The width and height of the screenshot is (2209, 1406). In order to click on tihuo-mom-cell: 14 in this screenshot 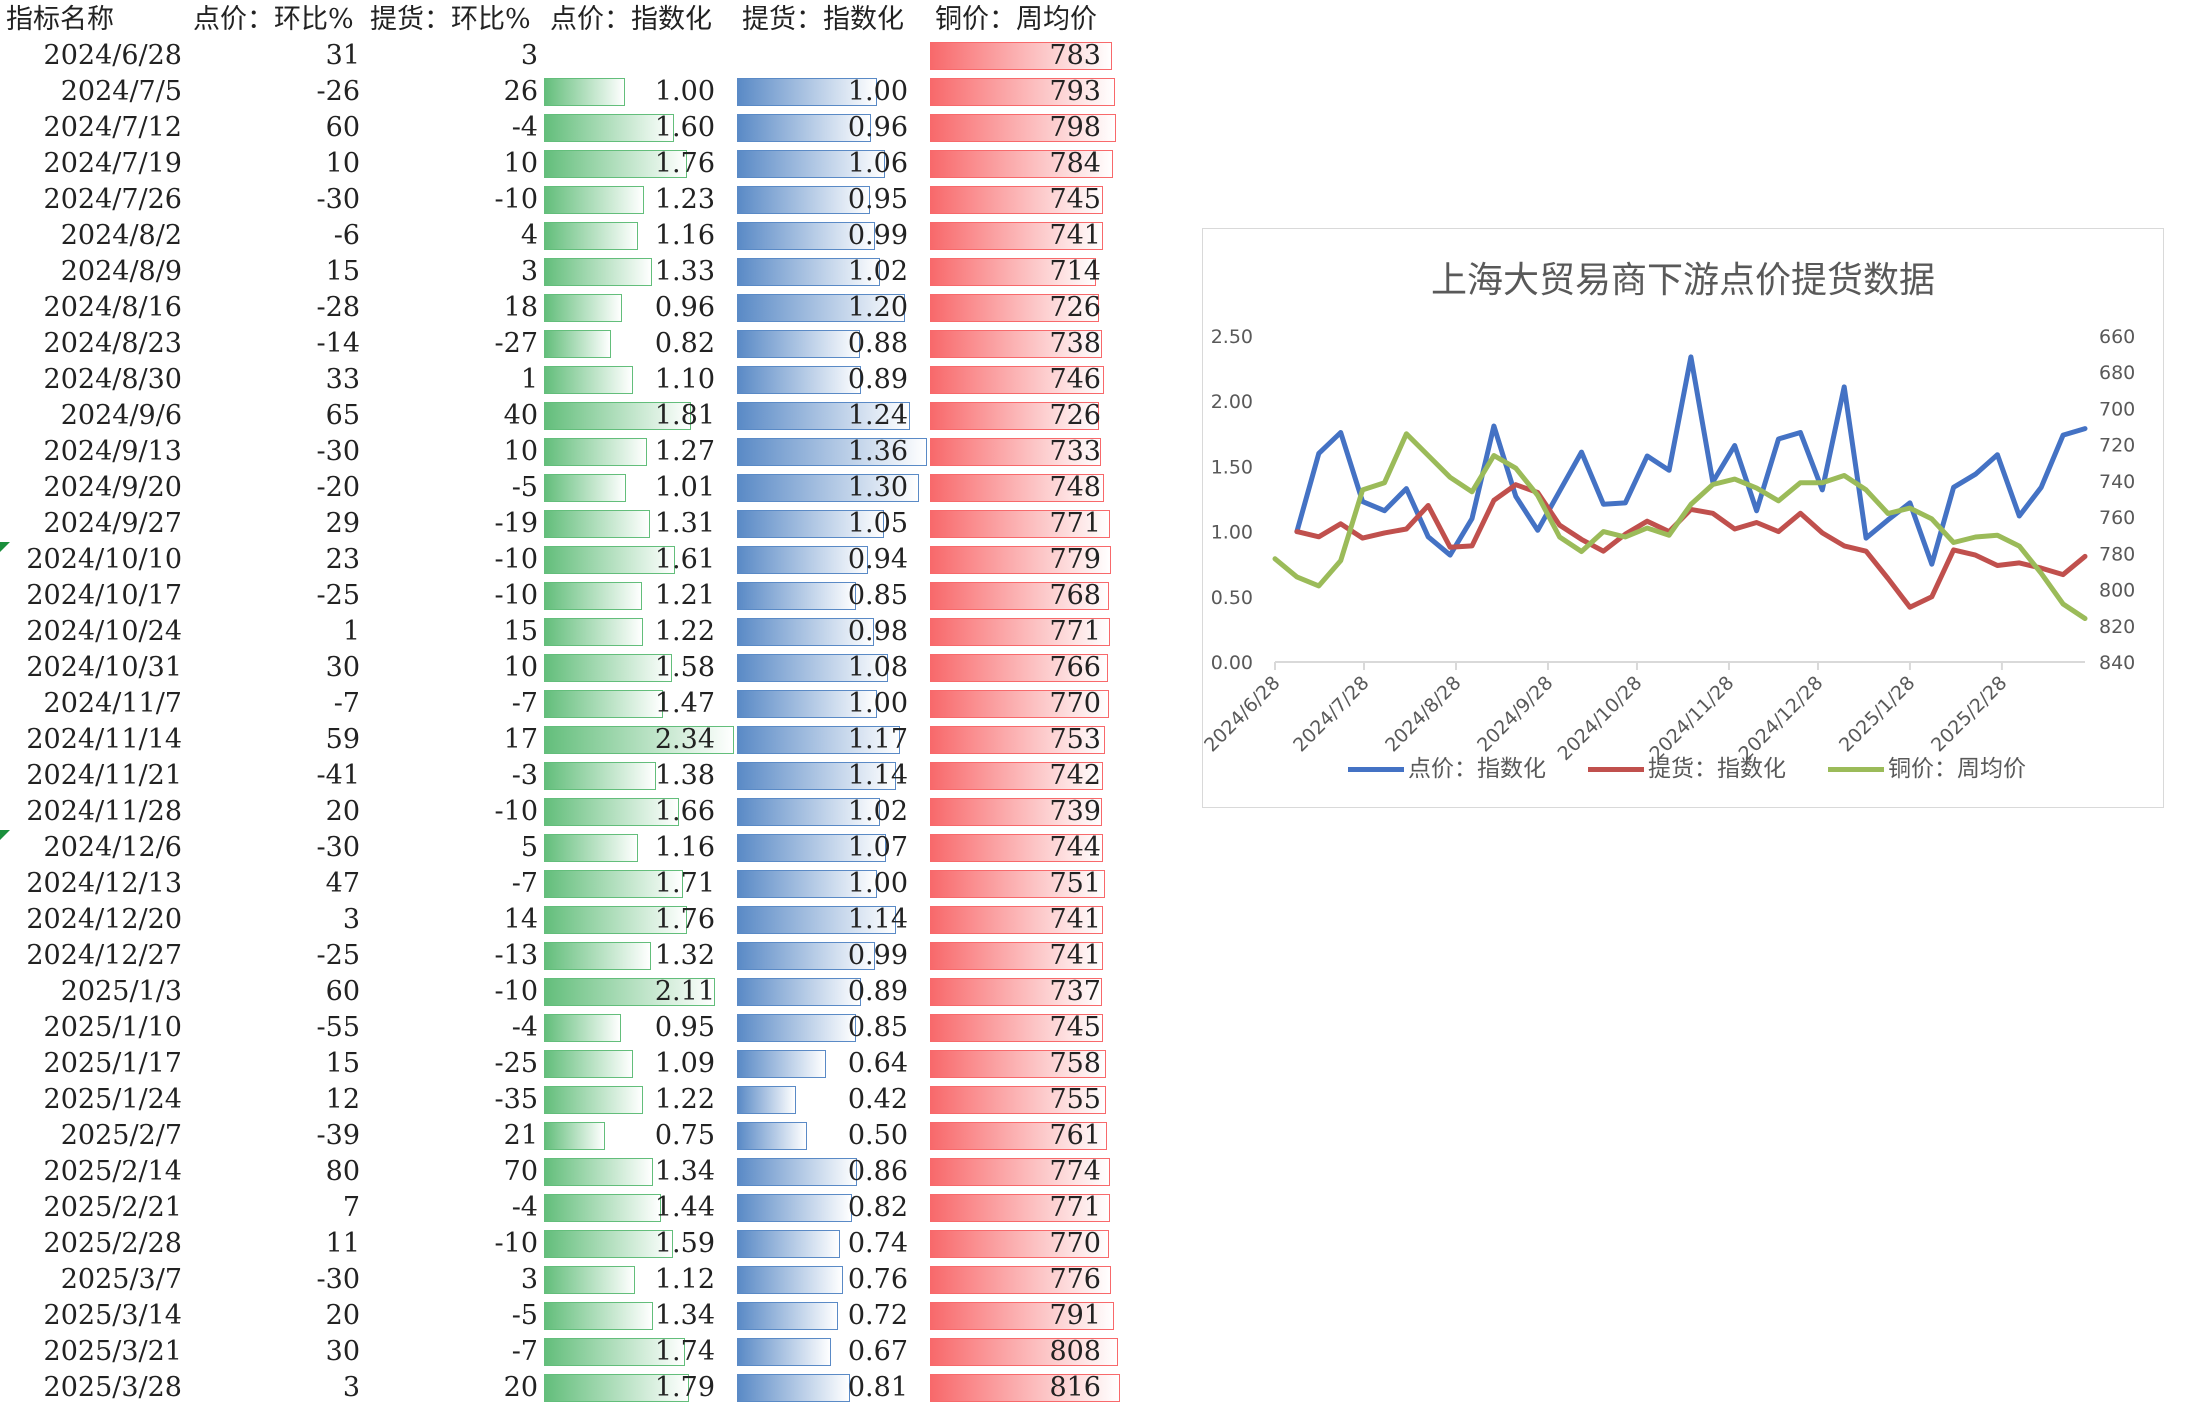, I will do `click(453, 920)`.